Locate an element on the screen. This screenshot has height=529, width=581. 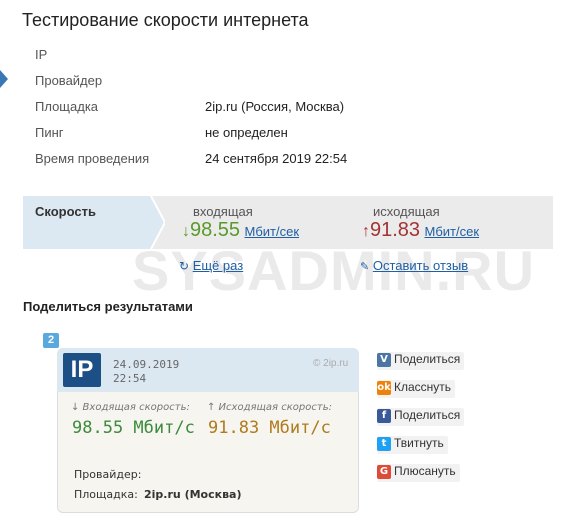
card-copyright: © 2ip.ru is located at coordinates (331, 363).